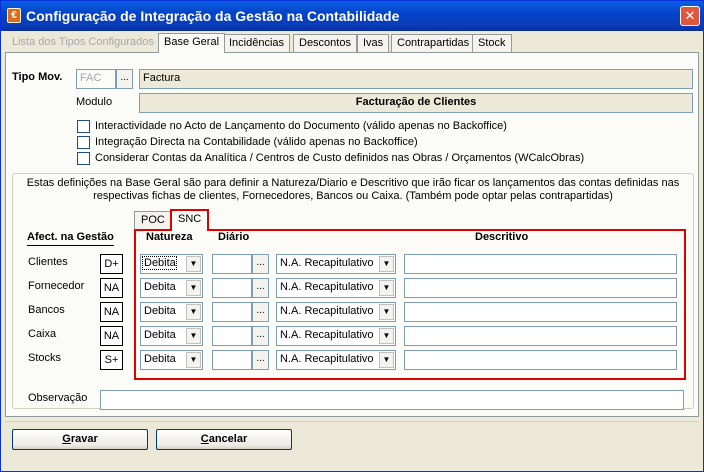 Image resolution: width=704 pixels, height=472 pixels. What do you see at coordinates (46, 310) in the screenshot?
I see `entity-label: Bancos` at bounding box center [46, 310].